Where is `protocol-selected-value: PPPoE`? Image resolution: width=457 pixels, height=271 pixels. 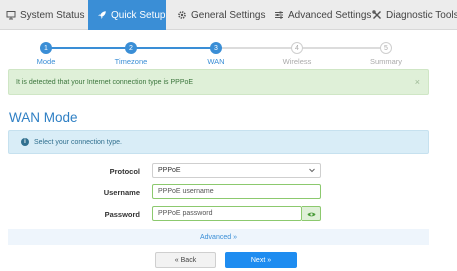
protocol-selected-value: PPPoE is located at coordinates (169, 170).